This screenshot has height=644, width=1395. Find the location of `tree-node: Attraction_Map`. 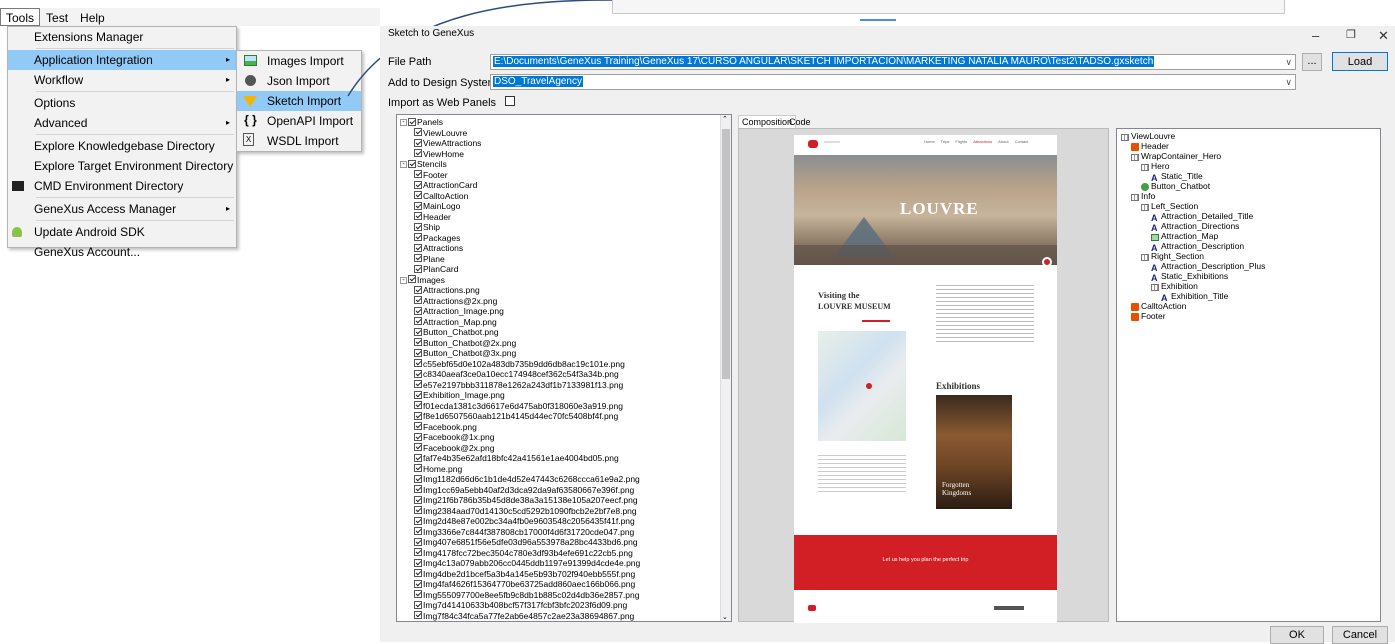

tree-node: Attraction_Map is located at coordinates (1250, 236).